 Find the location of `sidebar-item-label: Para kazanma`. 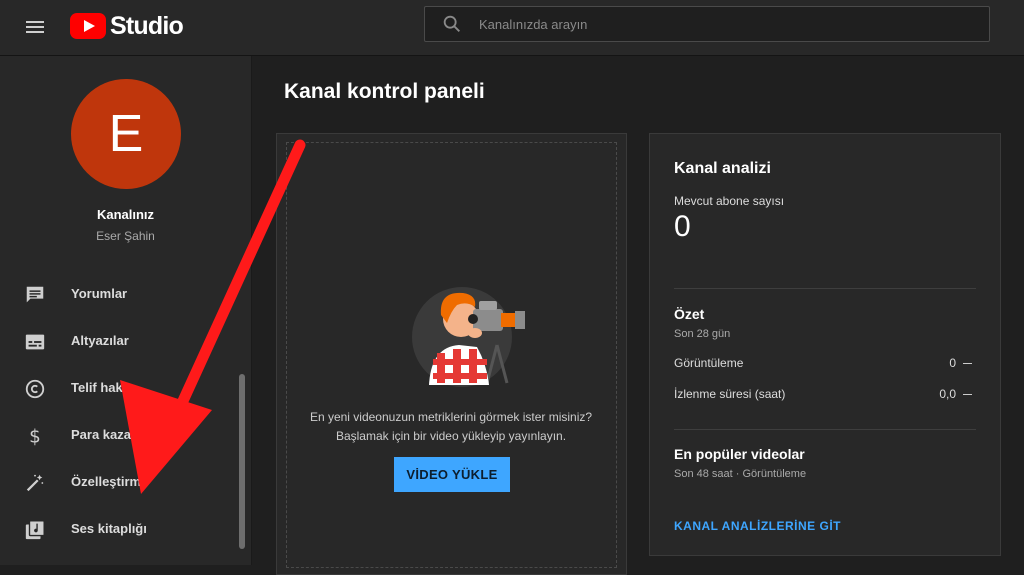

sidebar-item-label: Para kazanma is located at coordinates (114, 434).